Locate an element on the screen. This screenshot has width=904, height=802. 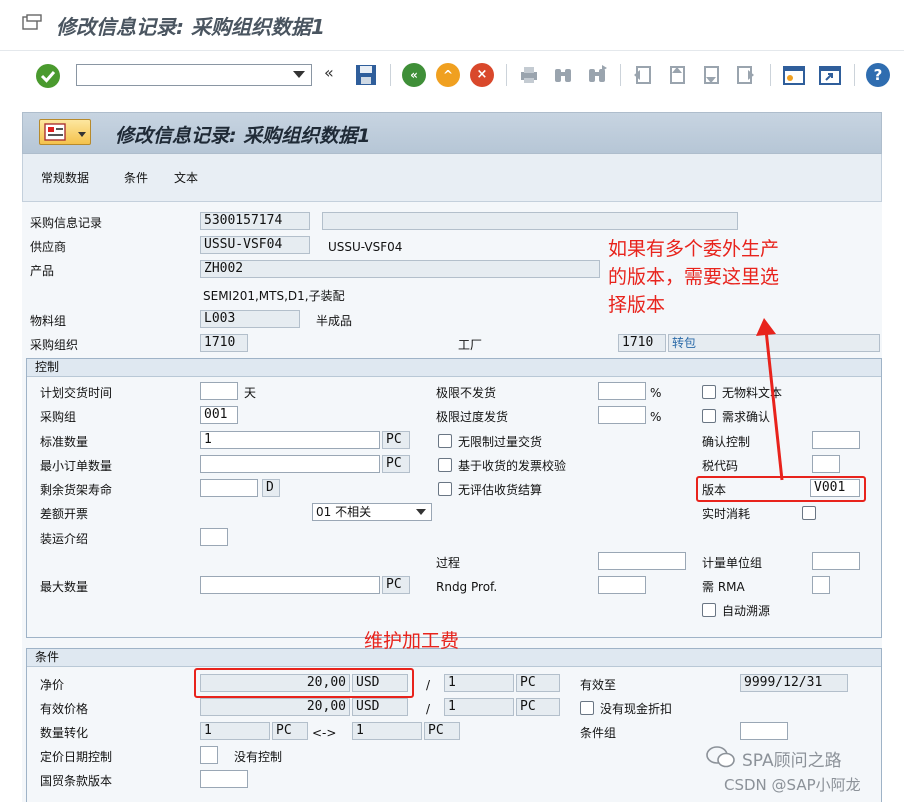
no-ers-checkbox is located at coordinates (445, 489).